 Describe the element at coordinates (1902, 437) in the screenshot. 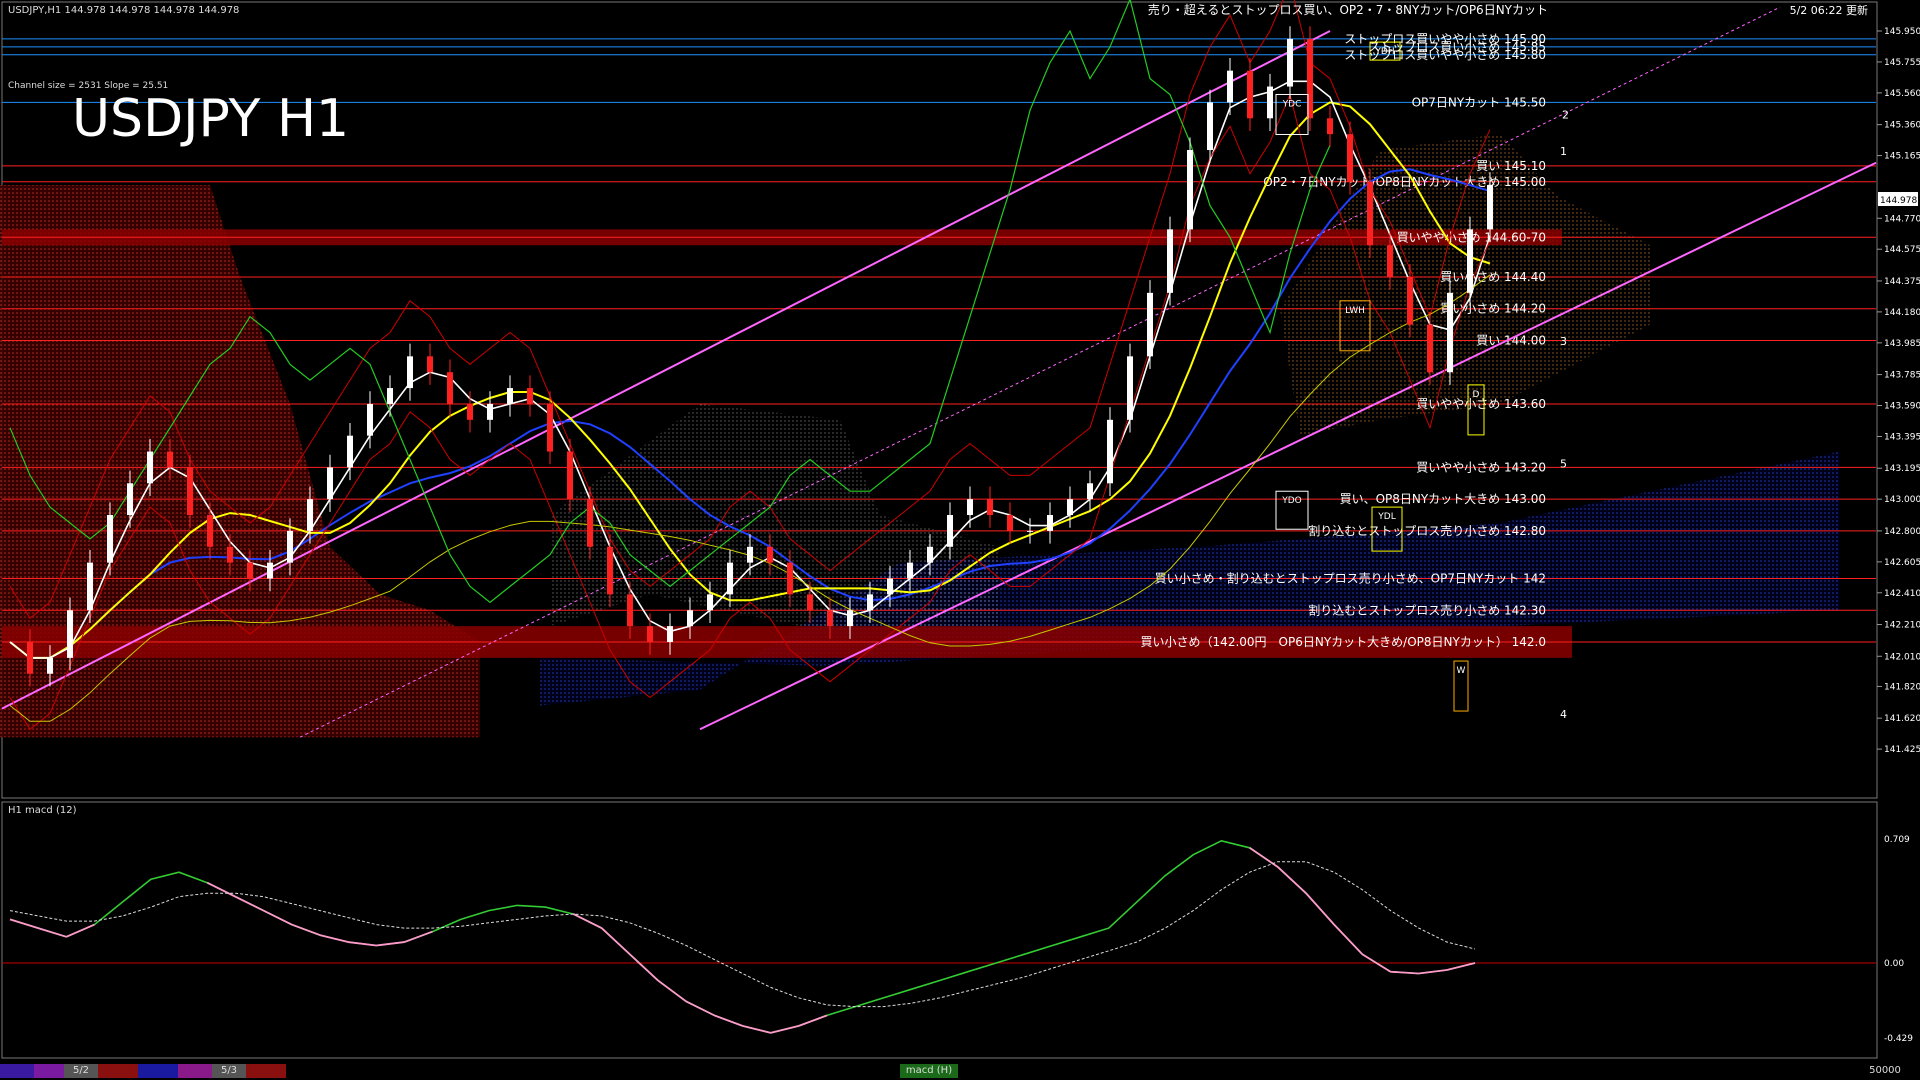

I see `axis-tick-label: 143.395` at that location.